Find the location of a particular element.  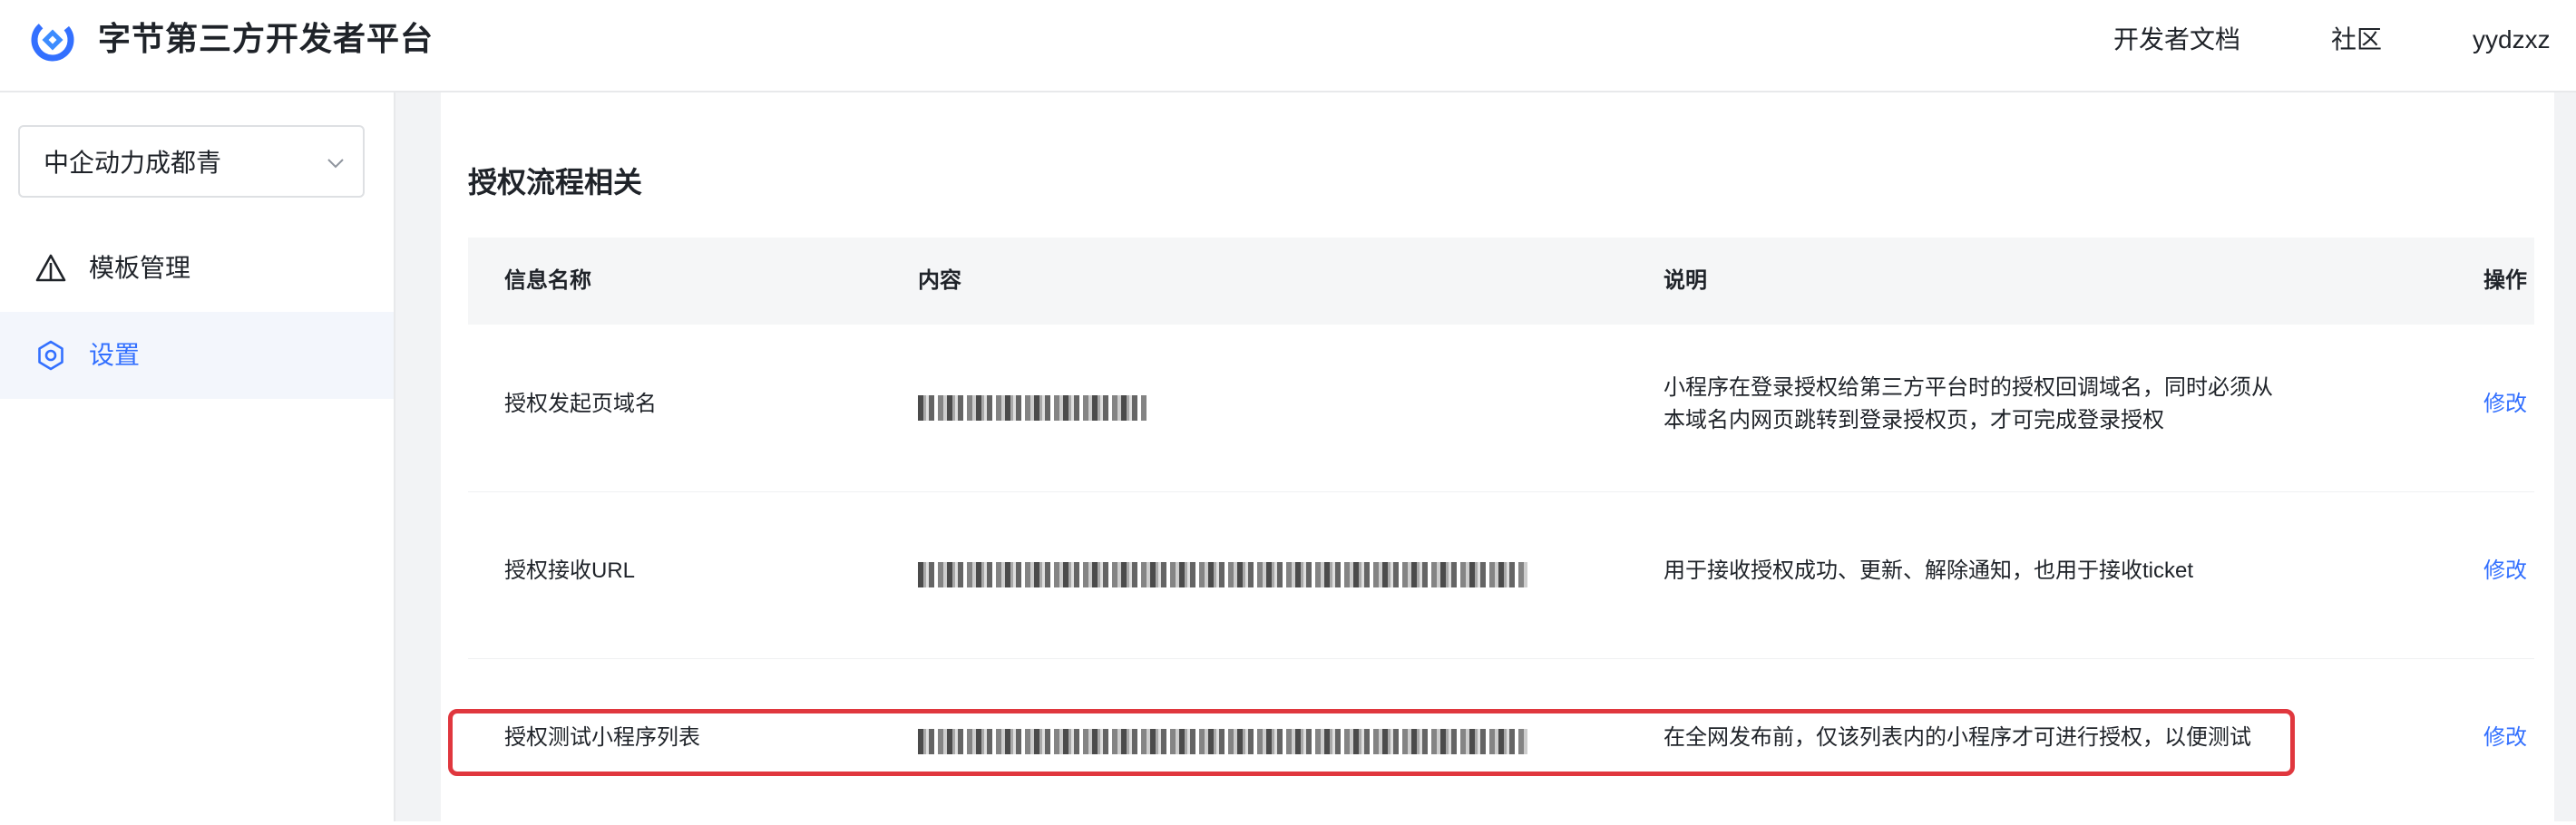

organization-select-value: 中企动力成都青 is located at coordinates (133, 163).